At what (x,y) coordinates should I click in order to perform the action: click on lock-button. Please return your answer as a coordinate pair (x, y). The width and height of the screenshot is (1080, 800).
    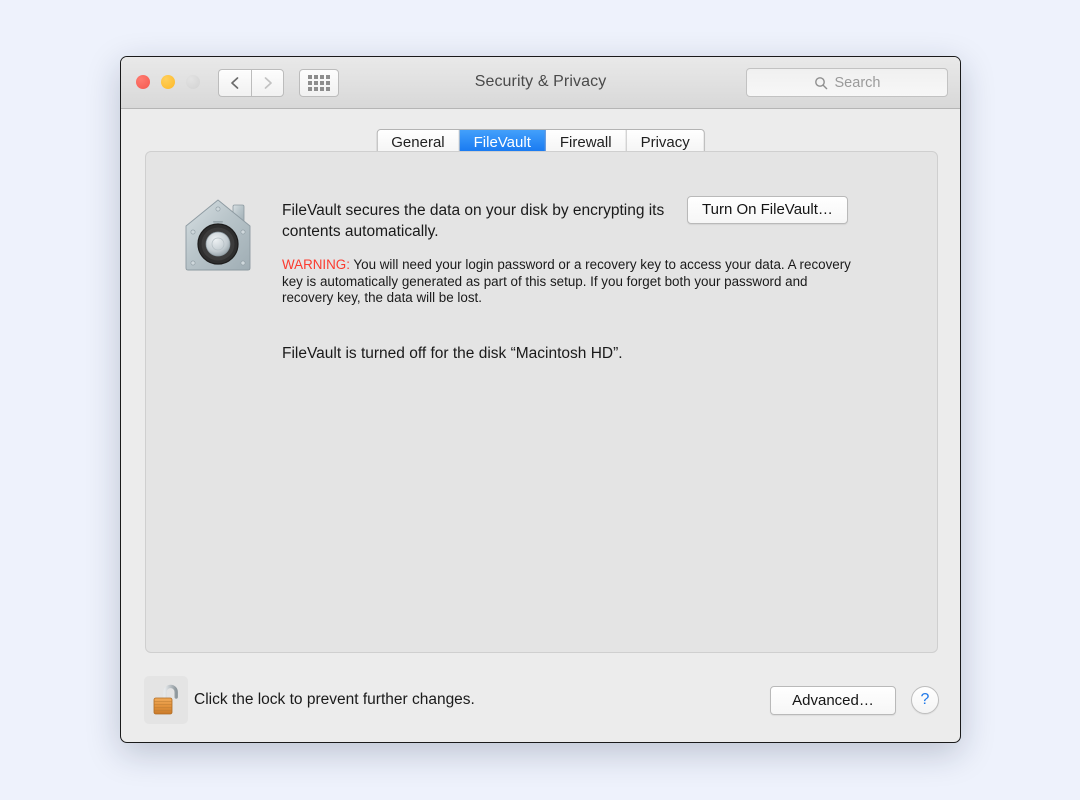
    Looking at the image, I should click on (166, 700).